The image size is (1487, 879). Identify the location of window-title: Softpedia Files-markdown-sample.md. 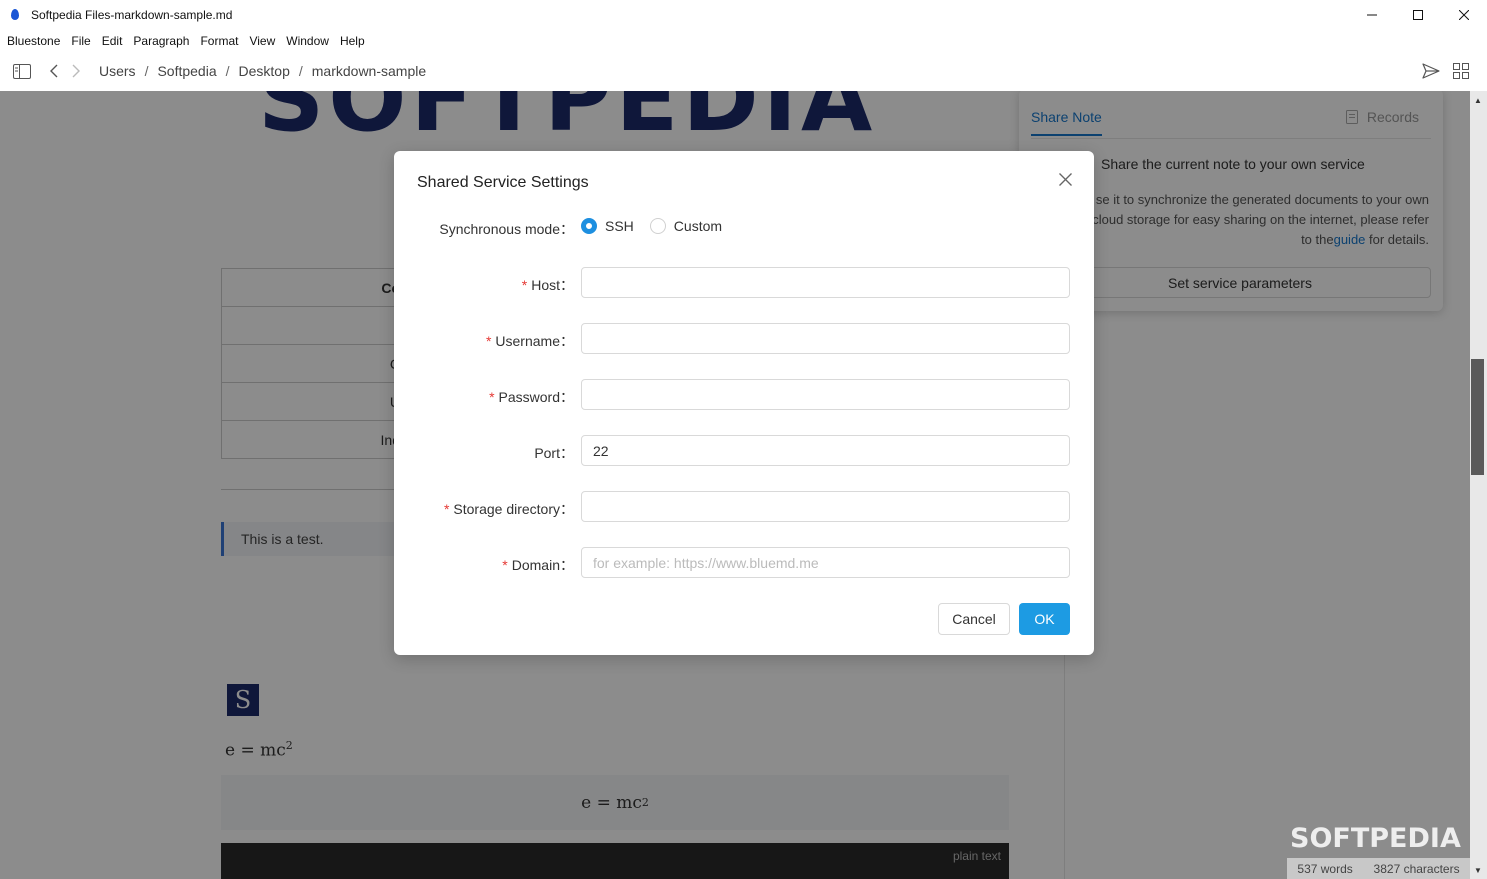
(132, 15).